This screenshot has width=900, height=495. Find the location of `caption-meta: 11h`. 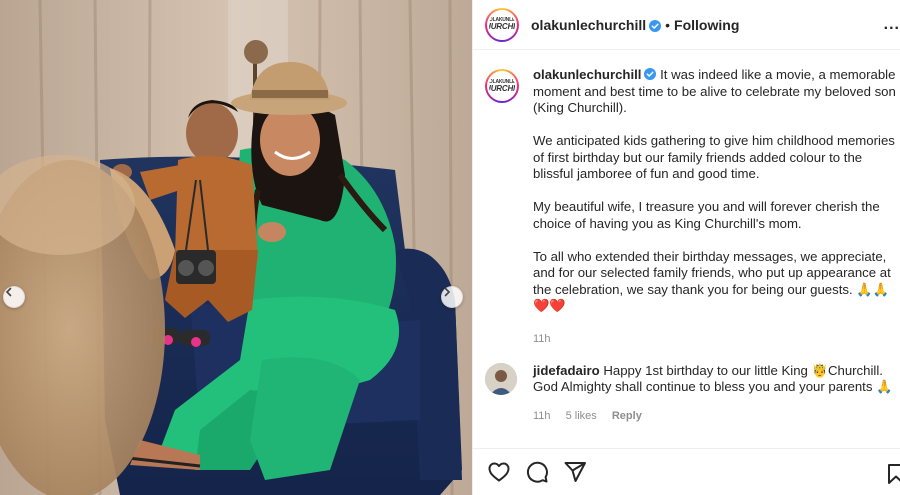

caption-meta: 11h is located at coordinates (716, 339).